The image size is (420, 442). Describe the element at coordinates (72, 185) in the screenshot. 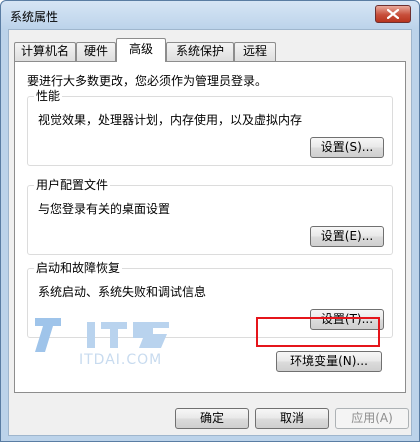

I see `user-profiles-label: 用户配置文件` at that location.